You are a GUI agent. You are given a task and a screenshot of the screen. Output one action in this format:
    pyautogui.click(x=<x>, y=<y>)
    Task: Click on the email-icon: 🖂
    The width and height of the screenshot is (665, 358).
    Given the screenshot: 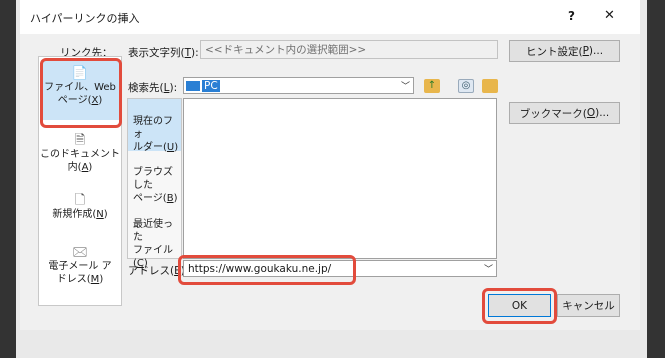 What is the action you would take?
    pyautogui.click(x=80, y=252)
    